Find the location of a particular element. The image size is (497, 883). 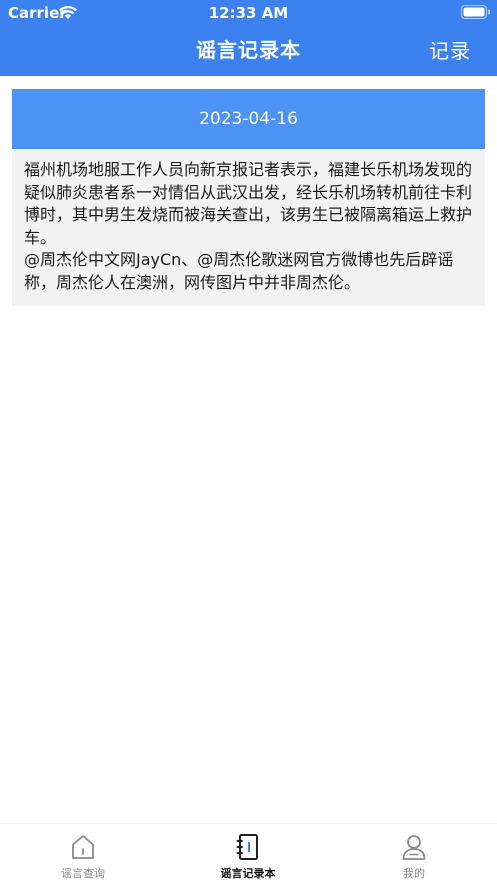

tab-label: 我的 is located at coordinates (414, 873).